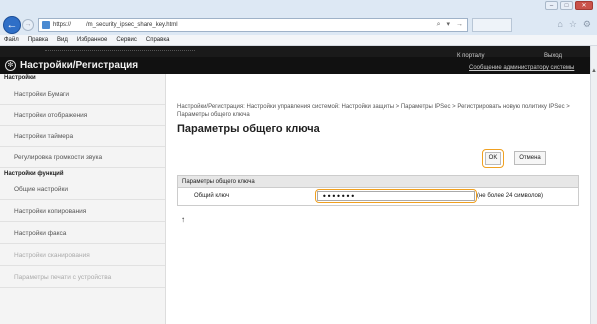  What do you see at coordinates (126, 40) in the screenshot?
I see `menu-tools: Сервис` at bounding box center [126, 40].